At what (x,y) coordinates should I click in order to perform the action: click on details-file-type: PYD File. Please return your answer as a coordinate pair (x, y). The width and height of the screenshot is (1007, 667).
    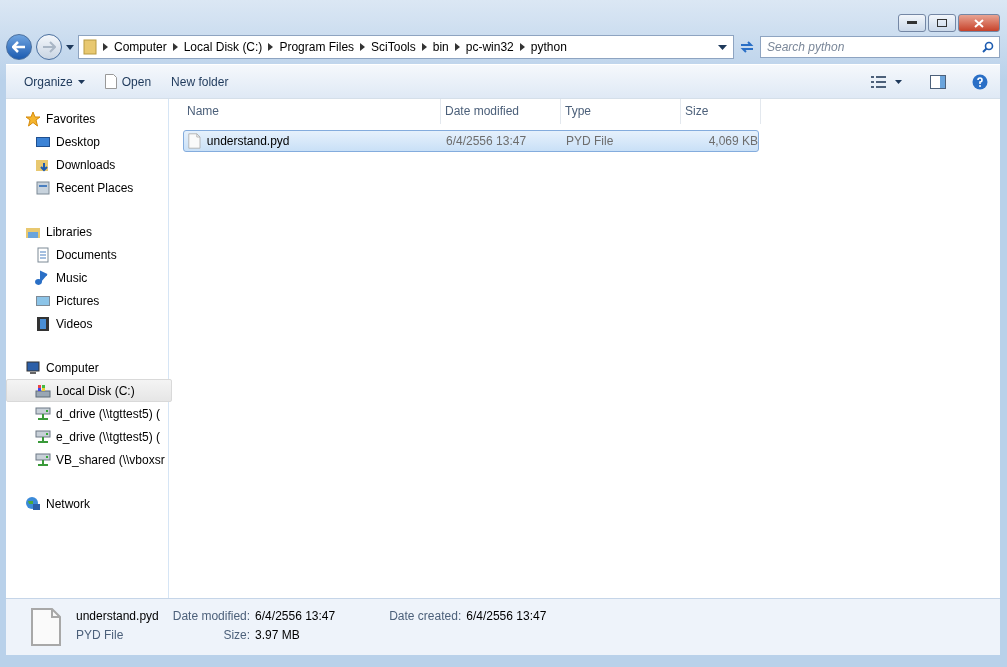
    Looking at the image, I should click on (100, 635).